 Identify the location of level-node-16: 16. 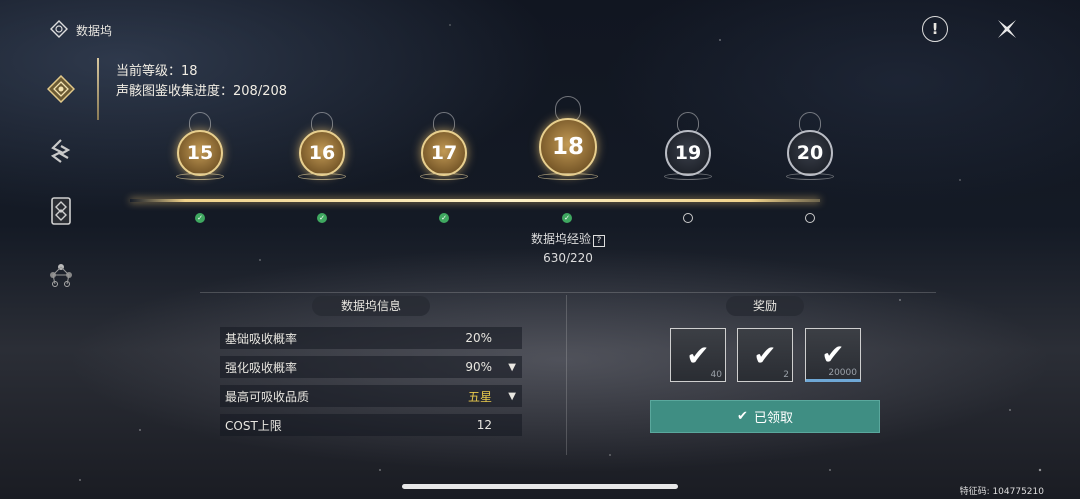
(322, 146).